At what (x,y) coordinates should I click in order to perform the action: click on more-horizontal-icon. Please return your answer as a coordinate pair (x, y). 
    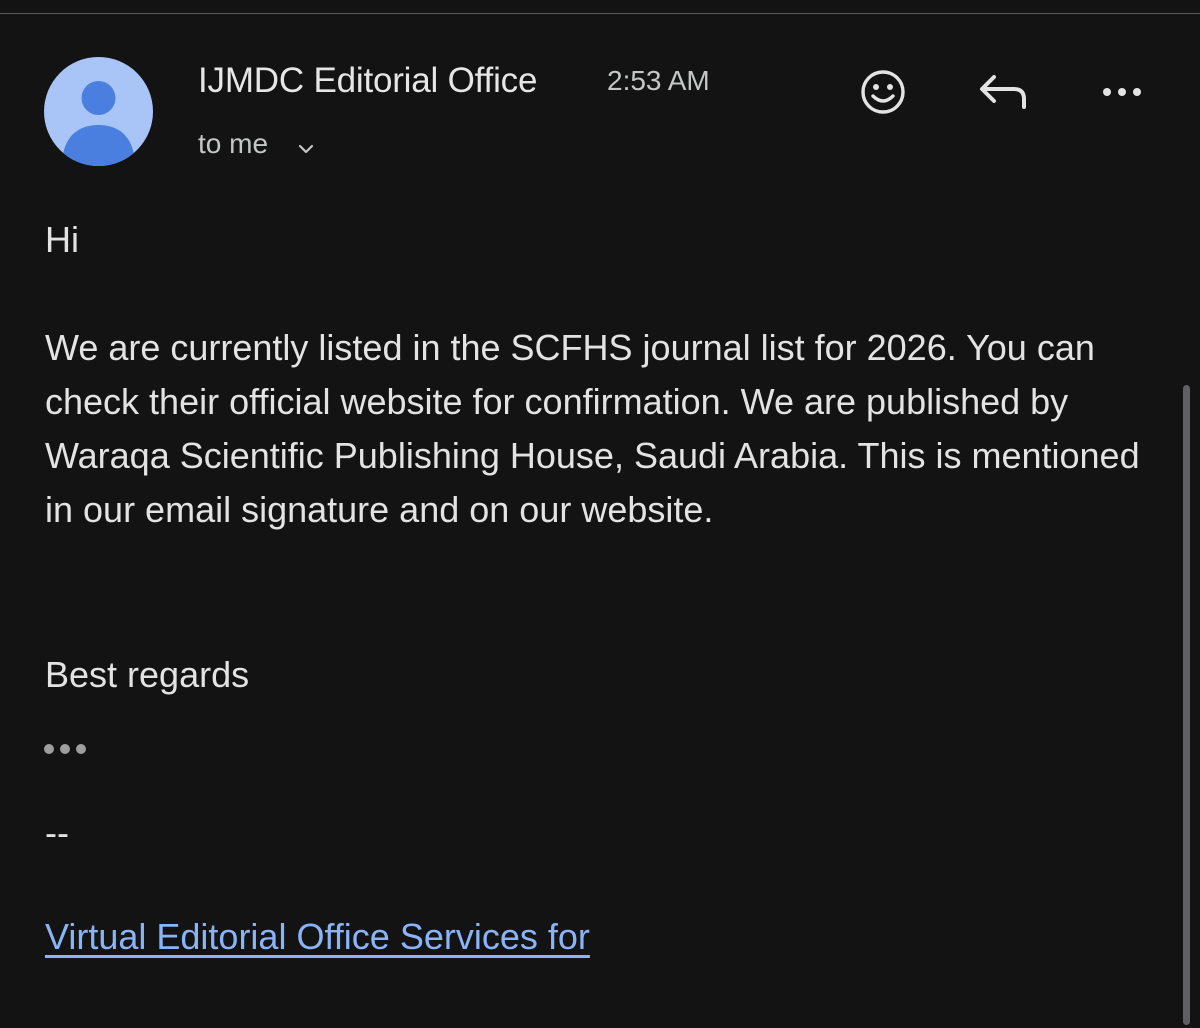
    Looking at the image, I should click on (1122, 92).